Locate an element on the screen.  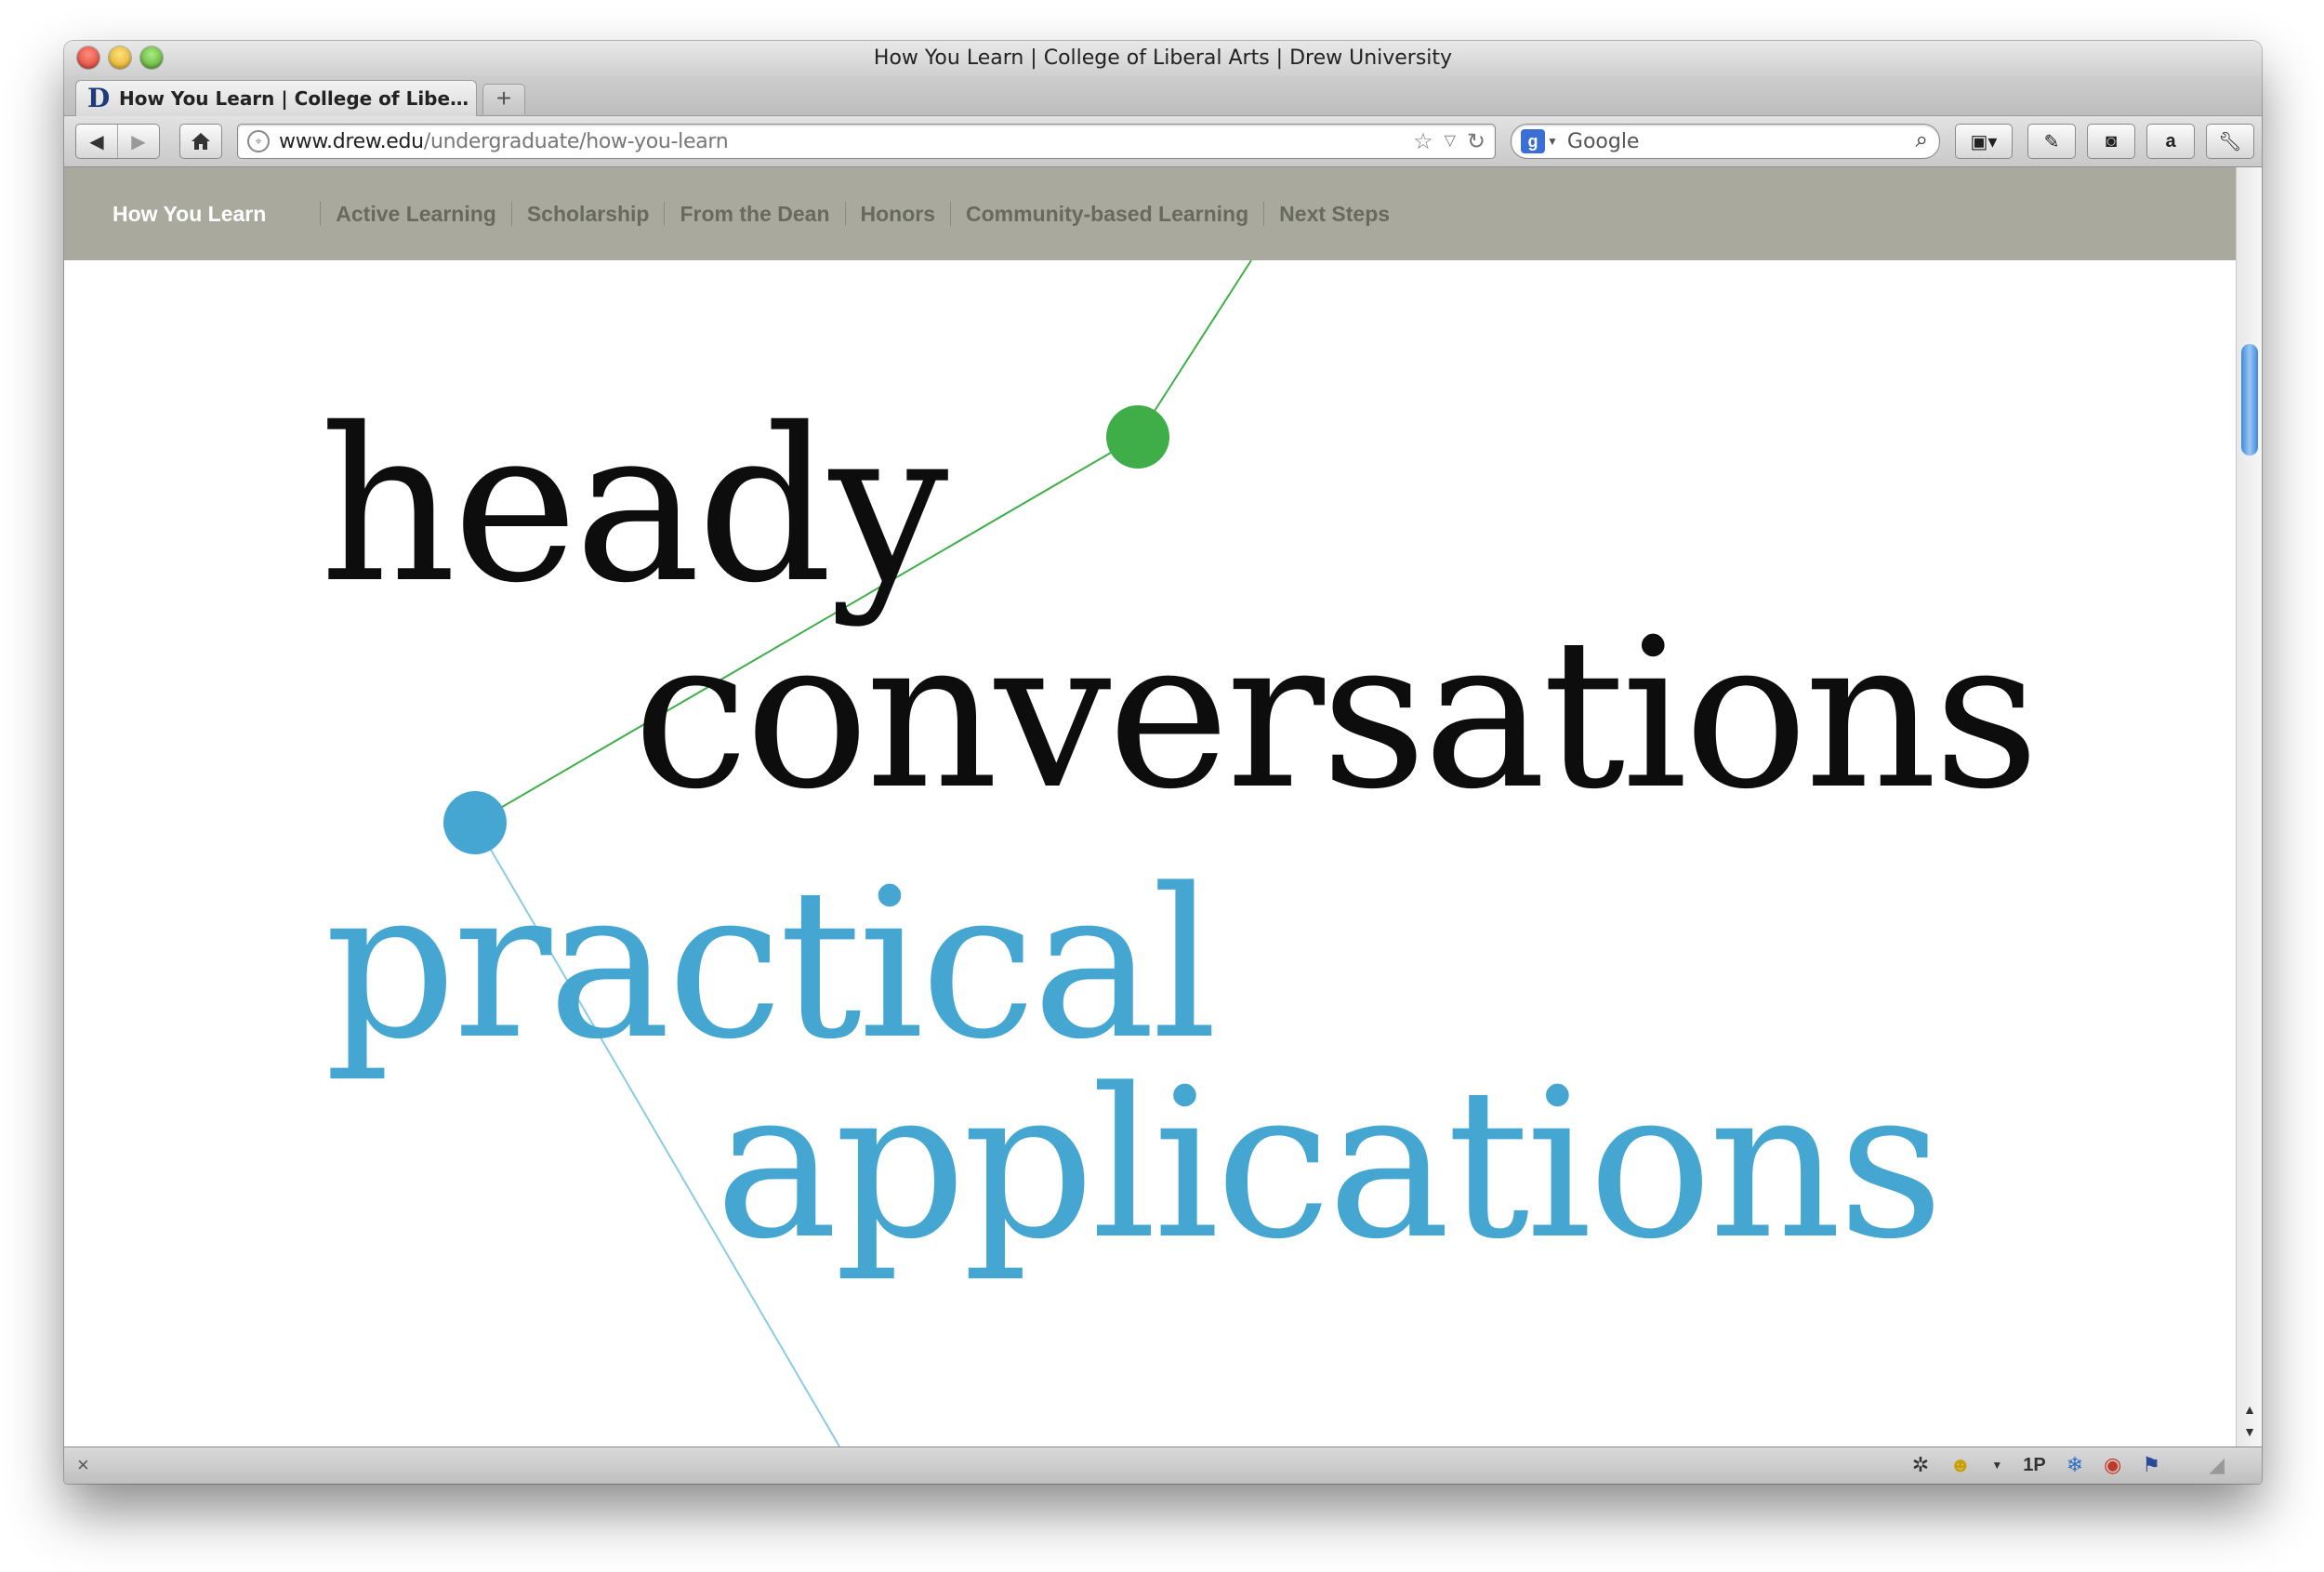
addon-button-1: ✎ is located at coordinates (2051, 141).